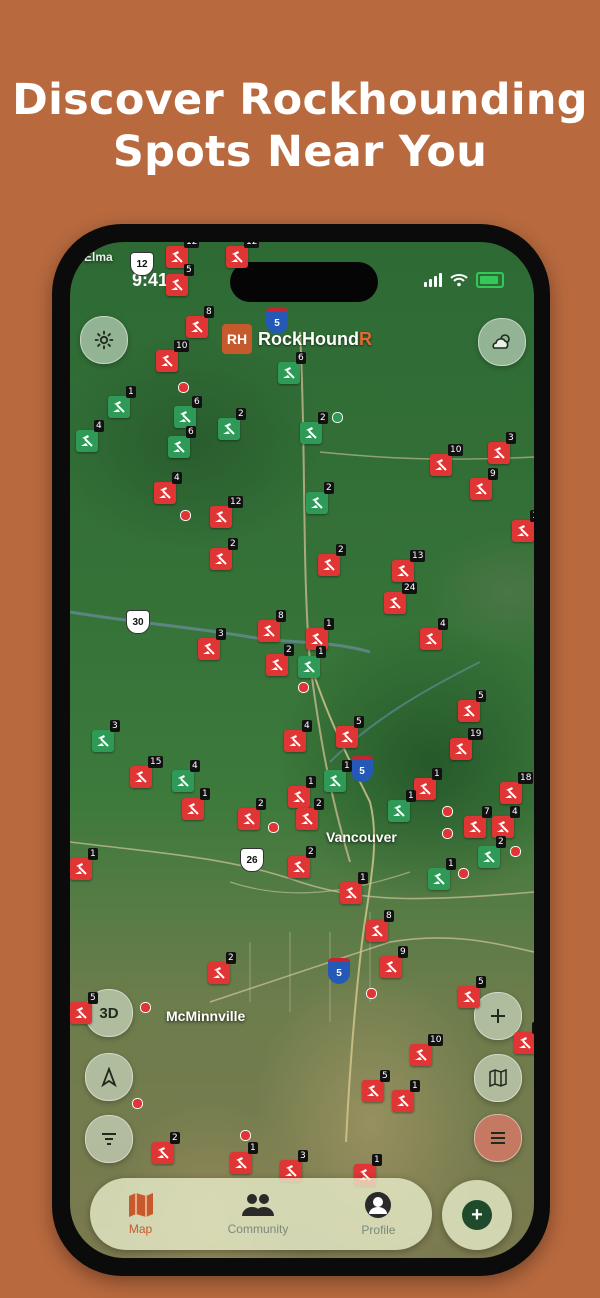  Describe the element at coordinates (436, 1040) in the screenshot. I see `marker-count-badge: 10` at that location.